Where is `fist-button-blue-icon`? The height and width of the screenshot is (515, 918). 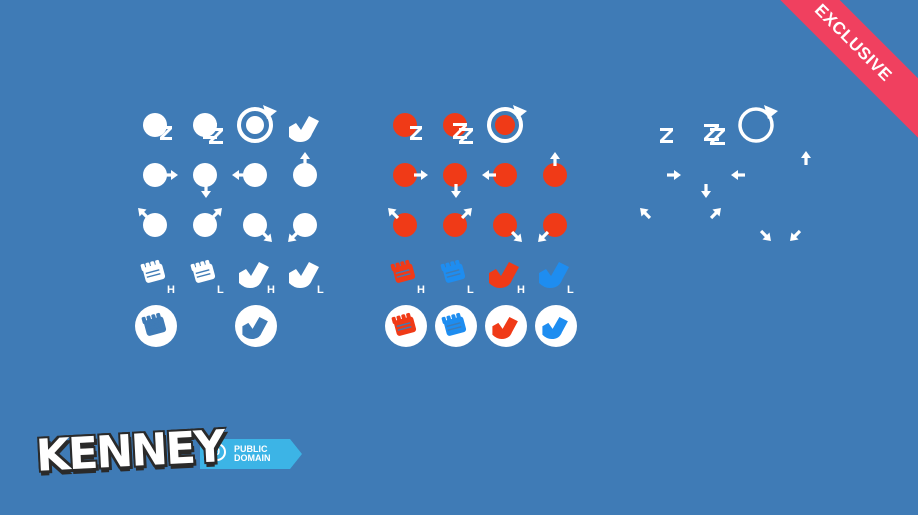
fist-button-blue-icon is located at coordinates (456, 326).